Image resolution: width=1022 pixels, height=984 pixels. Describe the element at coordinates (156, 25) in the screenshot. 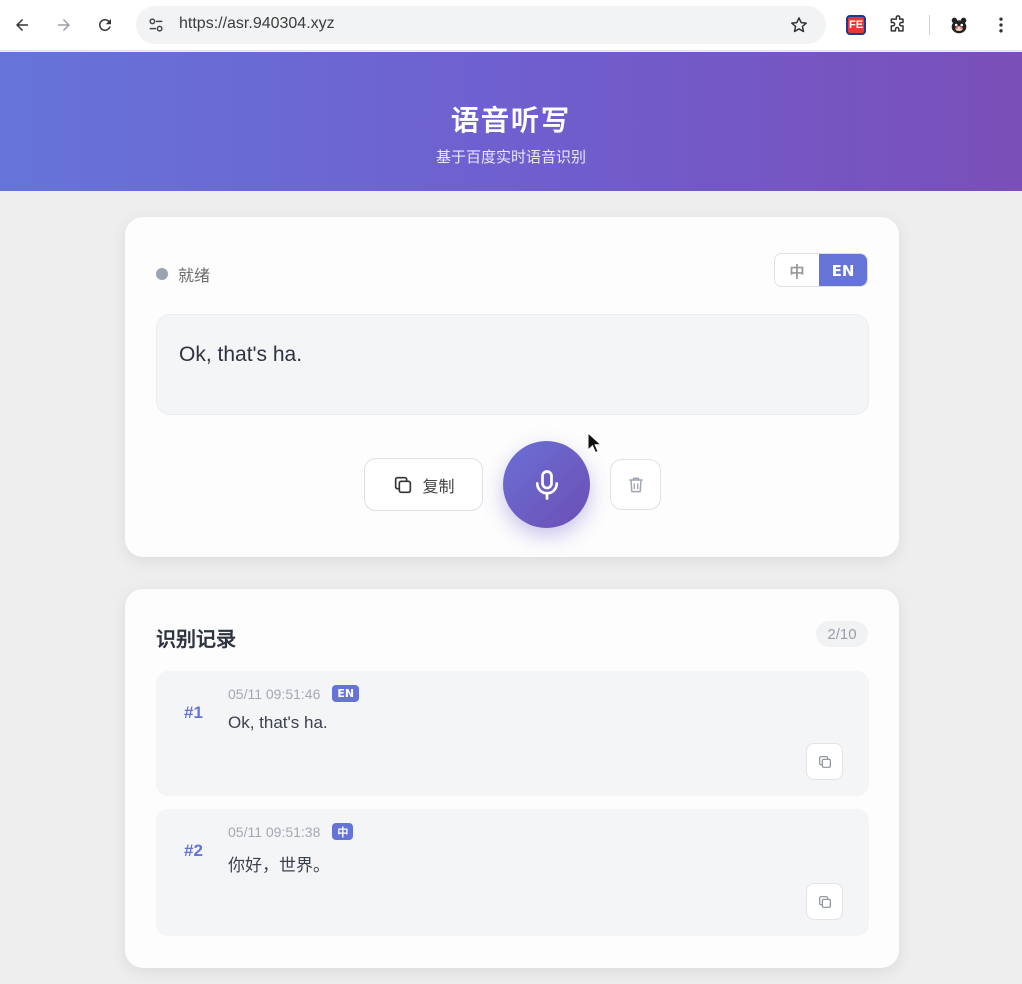

I see `site-settings-icon` at that location.